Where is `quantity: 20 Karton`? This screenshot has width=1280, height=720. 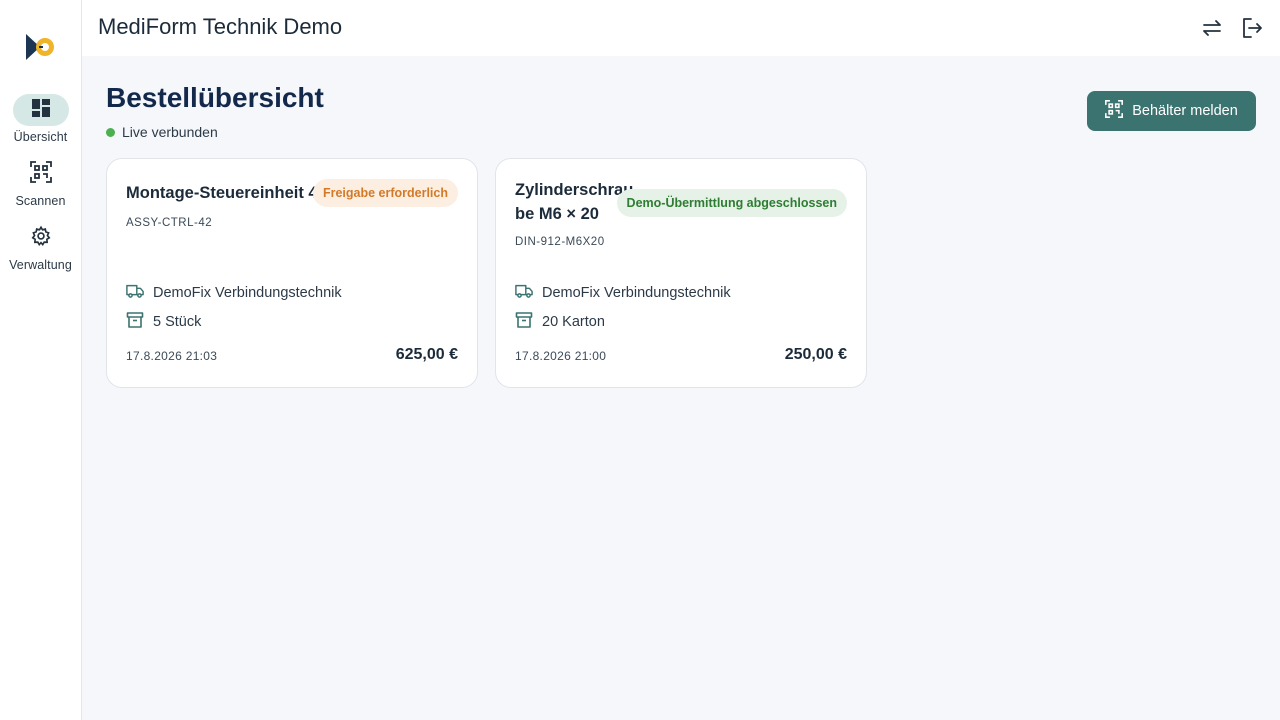
quantity: 20 Karton is located at coordinates (573, 322).